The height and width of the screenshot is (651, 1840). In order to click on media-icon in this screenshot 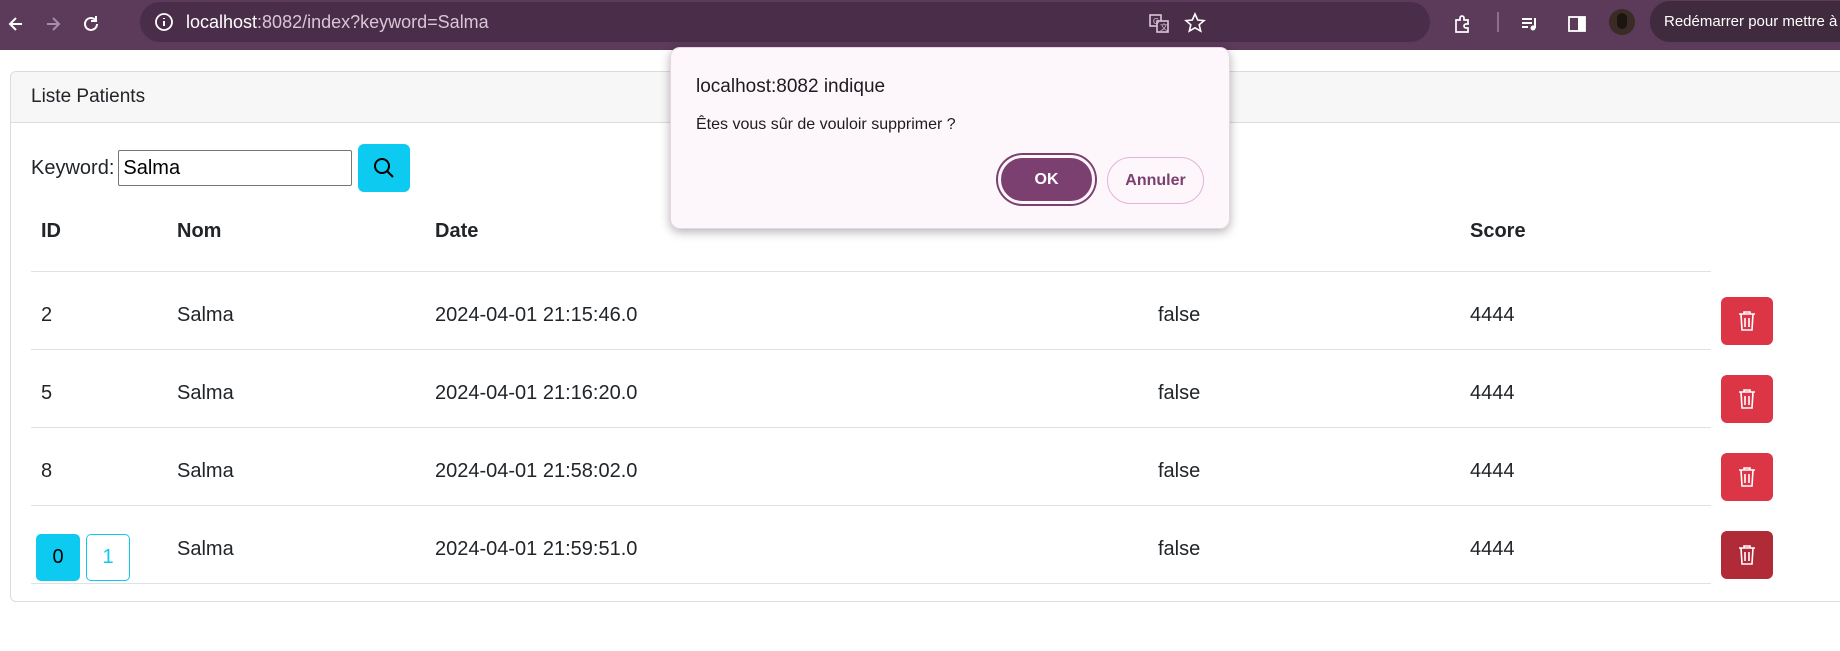, I will do `click(1530, 24)`.